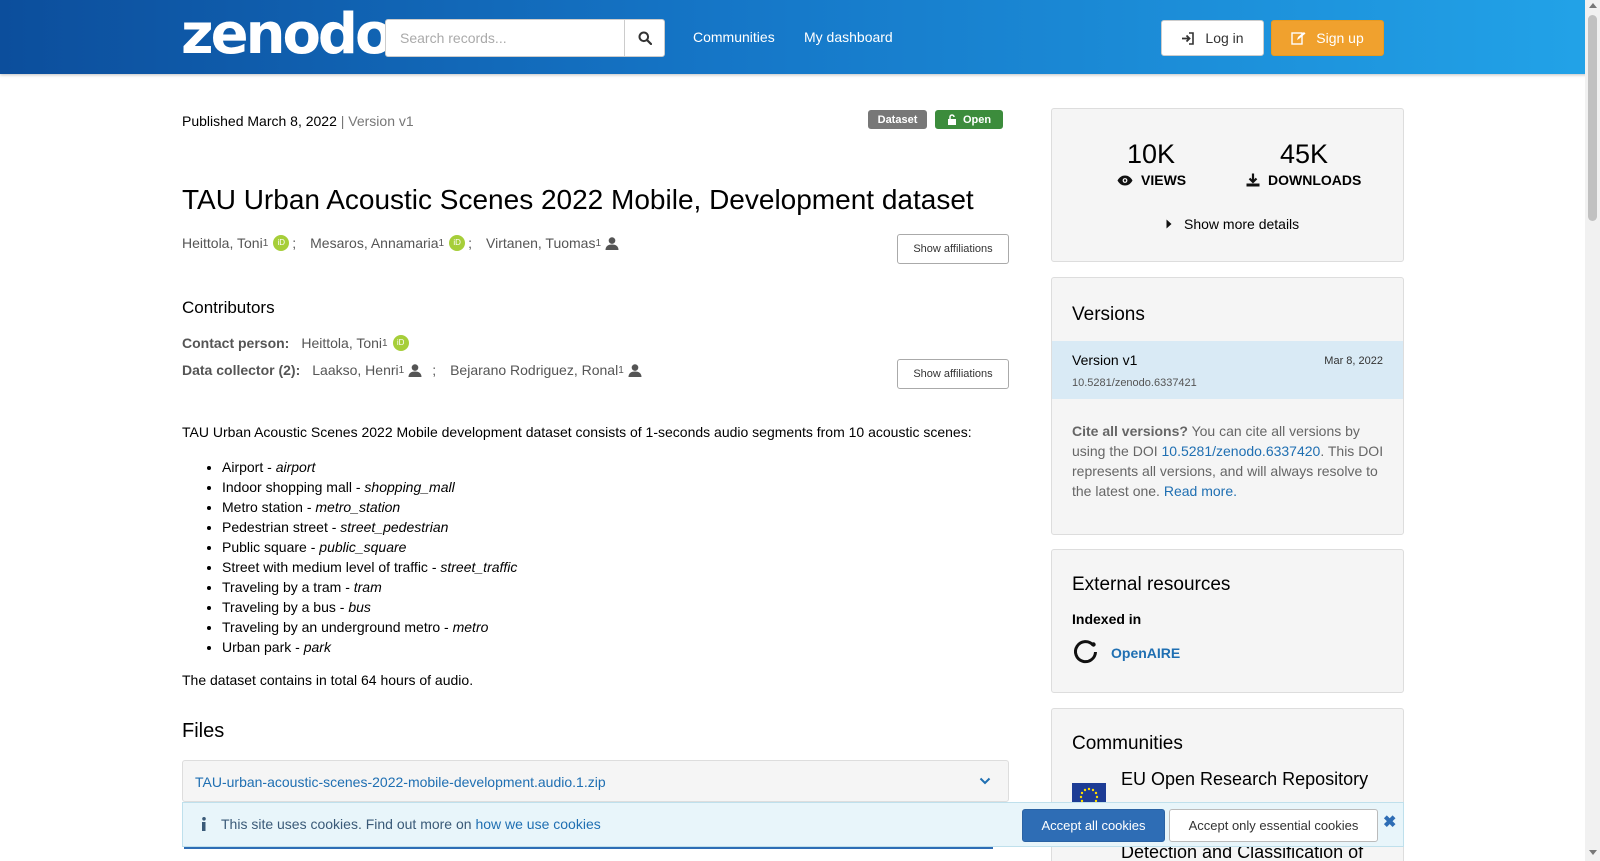 The height and width of the screenshot is (861, 1600). What do you see at coordinates (1107, 619) in the screenshot?
I see `indexed-in-label: Indexed in` at bounding box center [1107, 619].